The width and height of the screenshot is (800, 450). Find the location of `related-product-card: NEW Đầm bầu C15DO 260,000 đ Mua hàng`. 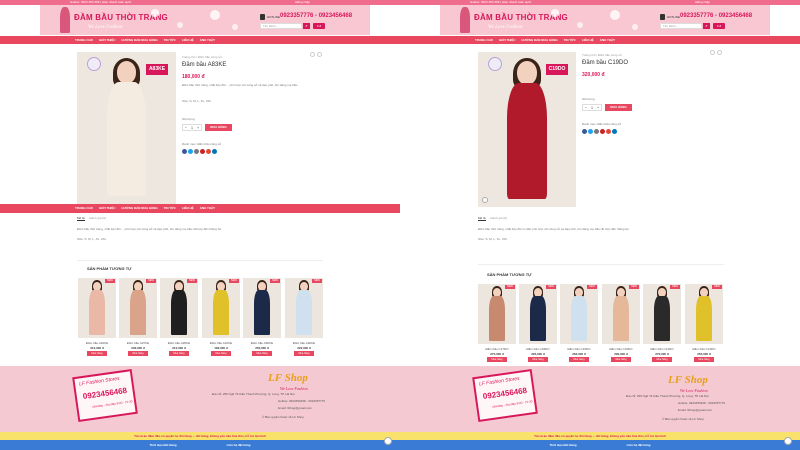

related-product-card: NEW Đầm bầu C15DO 260,000 đ Mua hàng is located at coordinates (579, 329).